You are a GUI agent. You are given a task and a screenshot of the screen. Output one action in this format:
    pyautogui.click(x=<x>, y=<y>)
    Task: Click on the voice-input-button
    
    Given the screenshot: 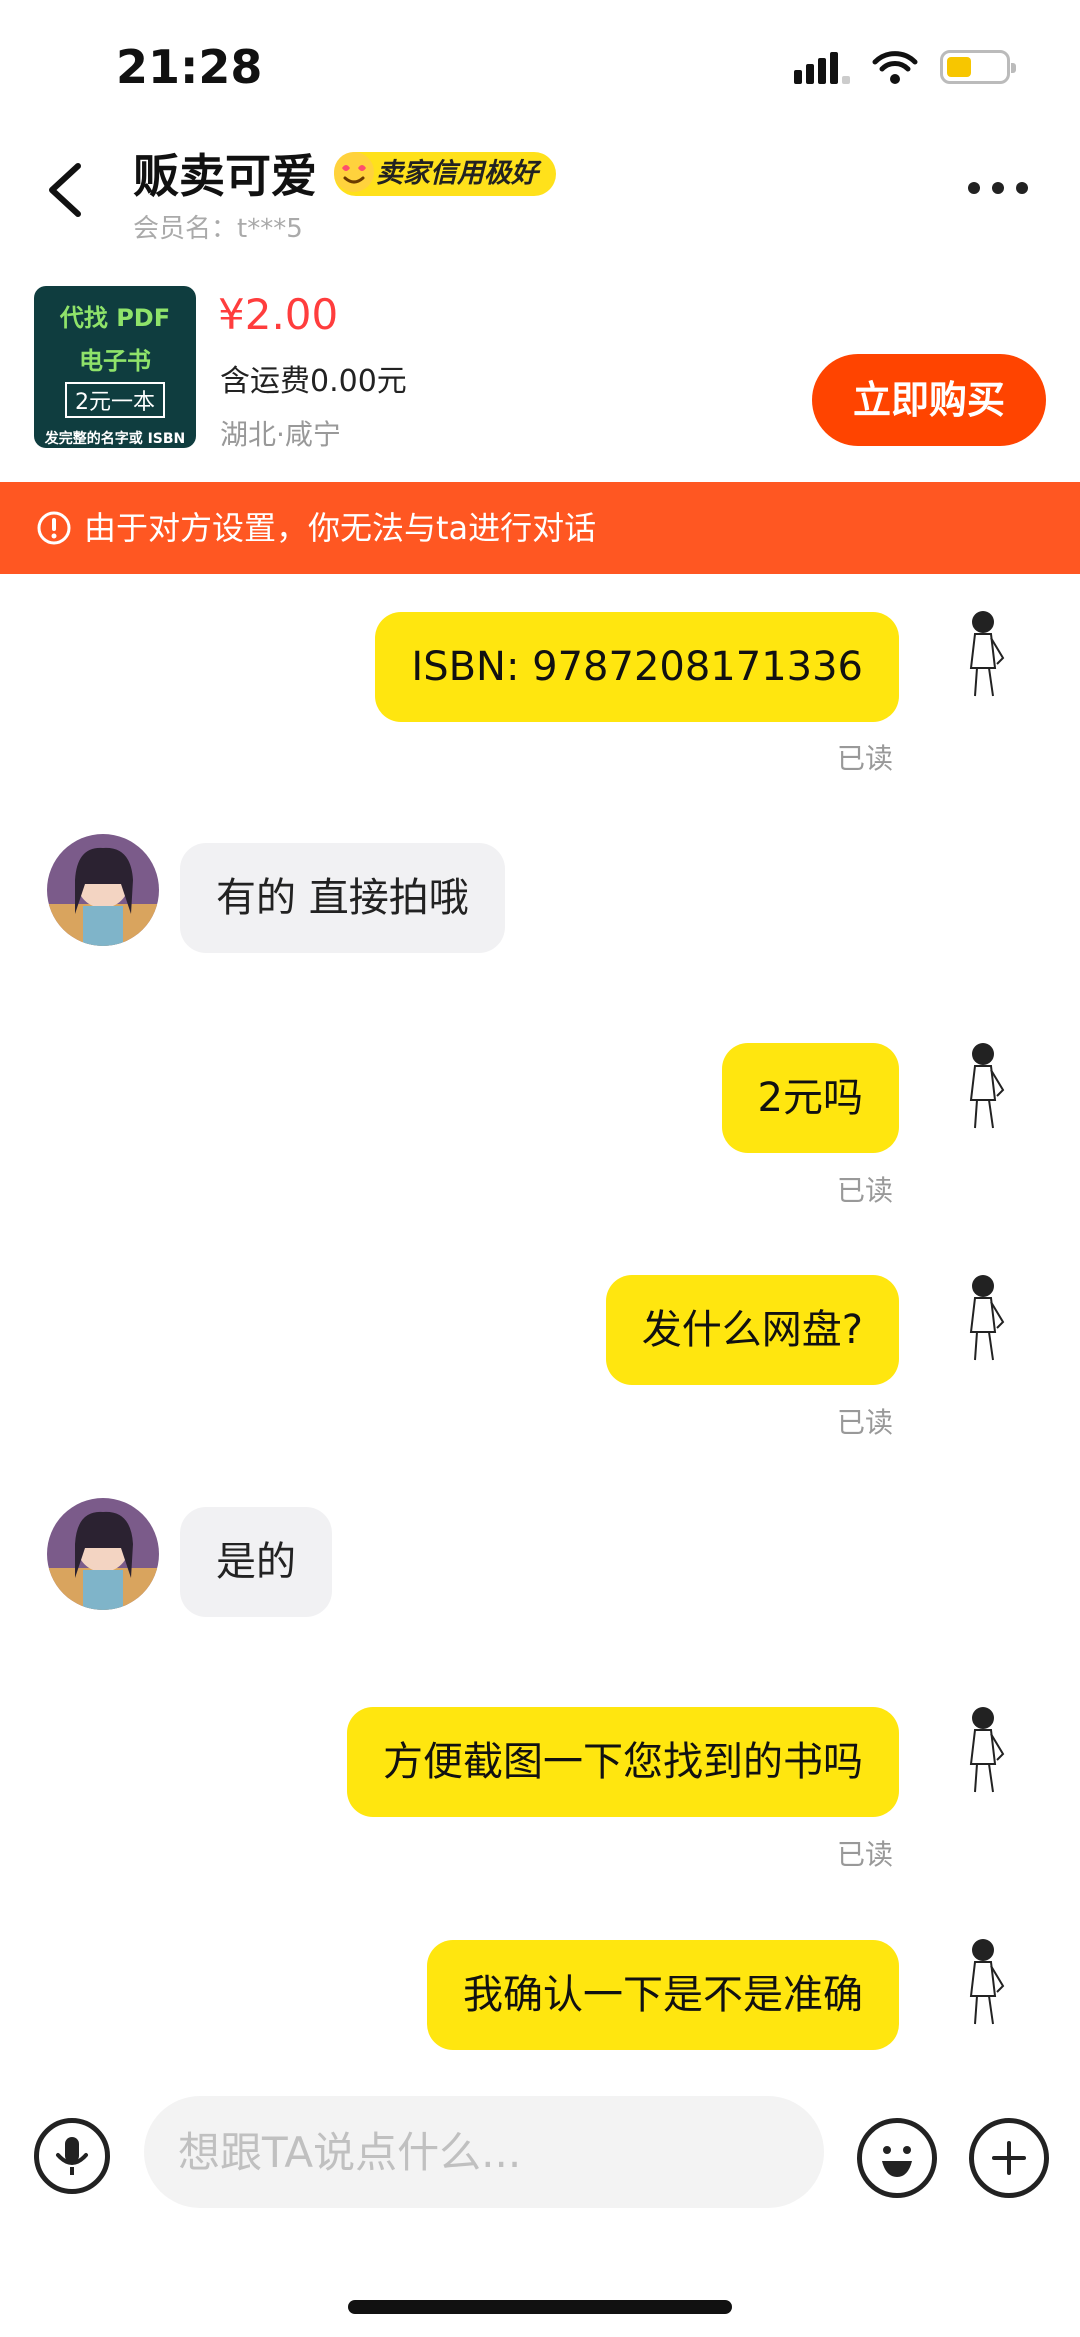 What is the action you would take?
    pyautogui.click(x=72, y=2156)
    